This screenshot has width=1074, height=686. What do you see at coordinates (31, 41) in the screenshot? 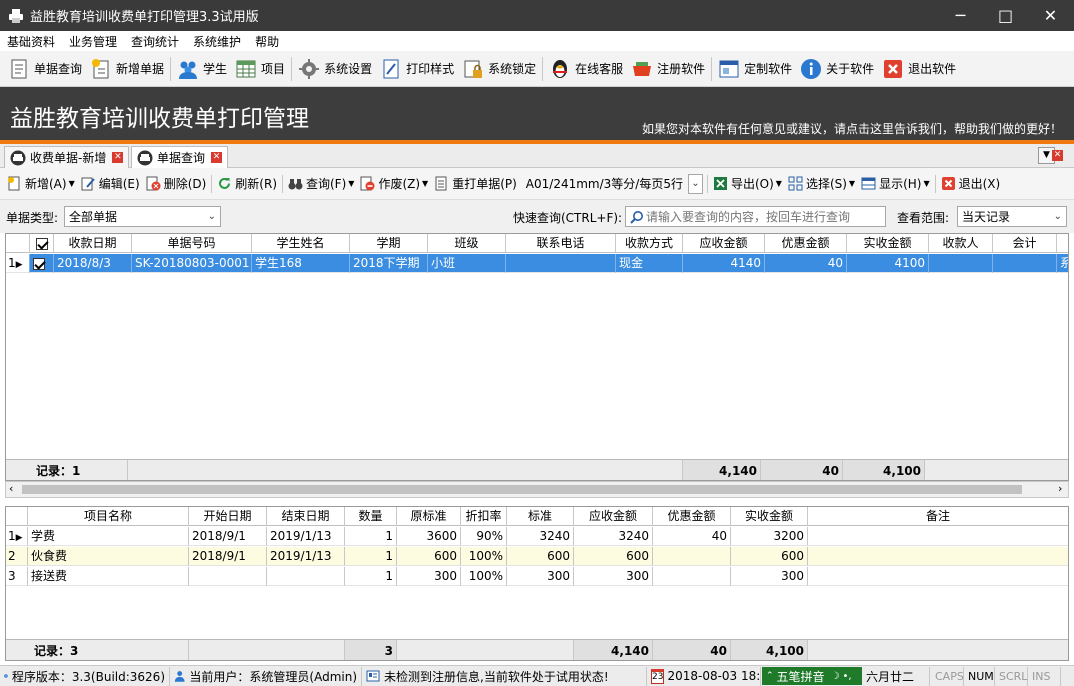
I see `menu-basic: 基础资料` at bounding box center [31, 41].